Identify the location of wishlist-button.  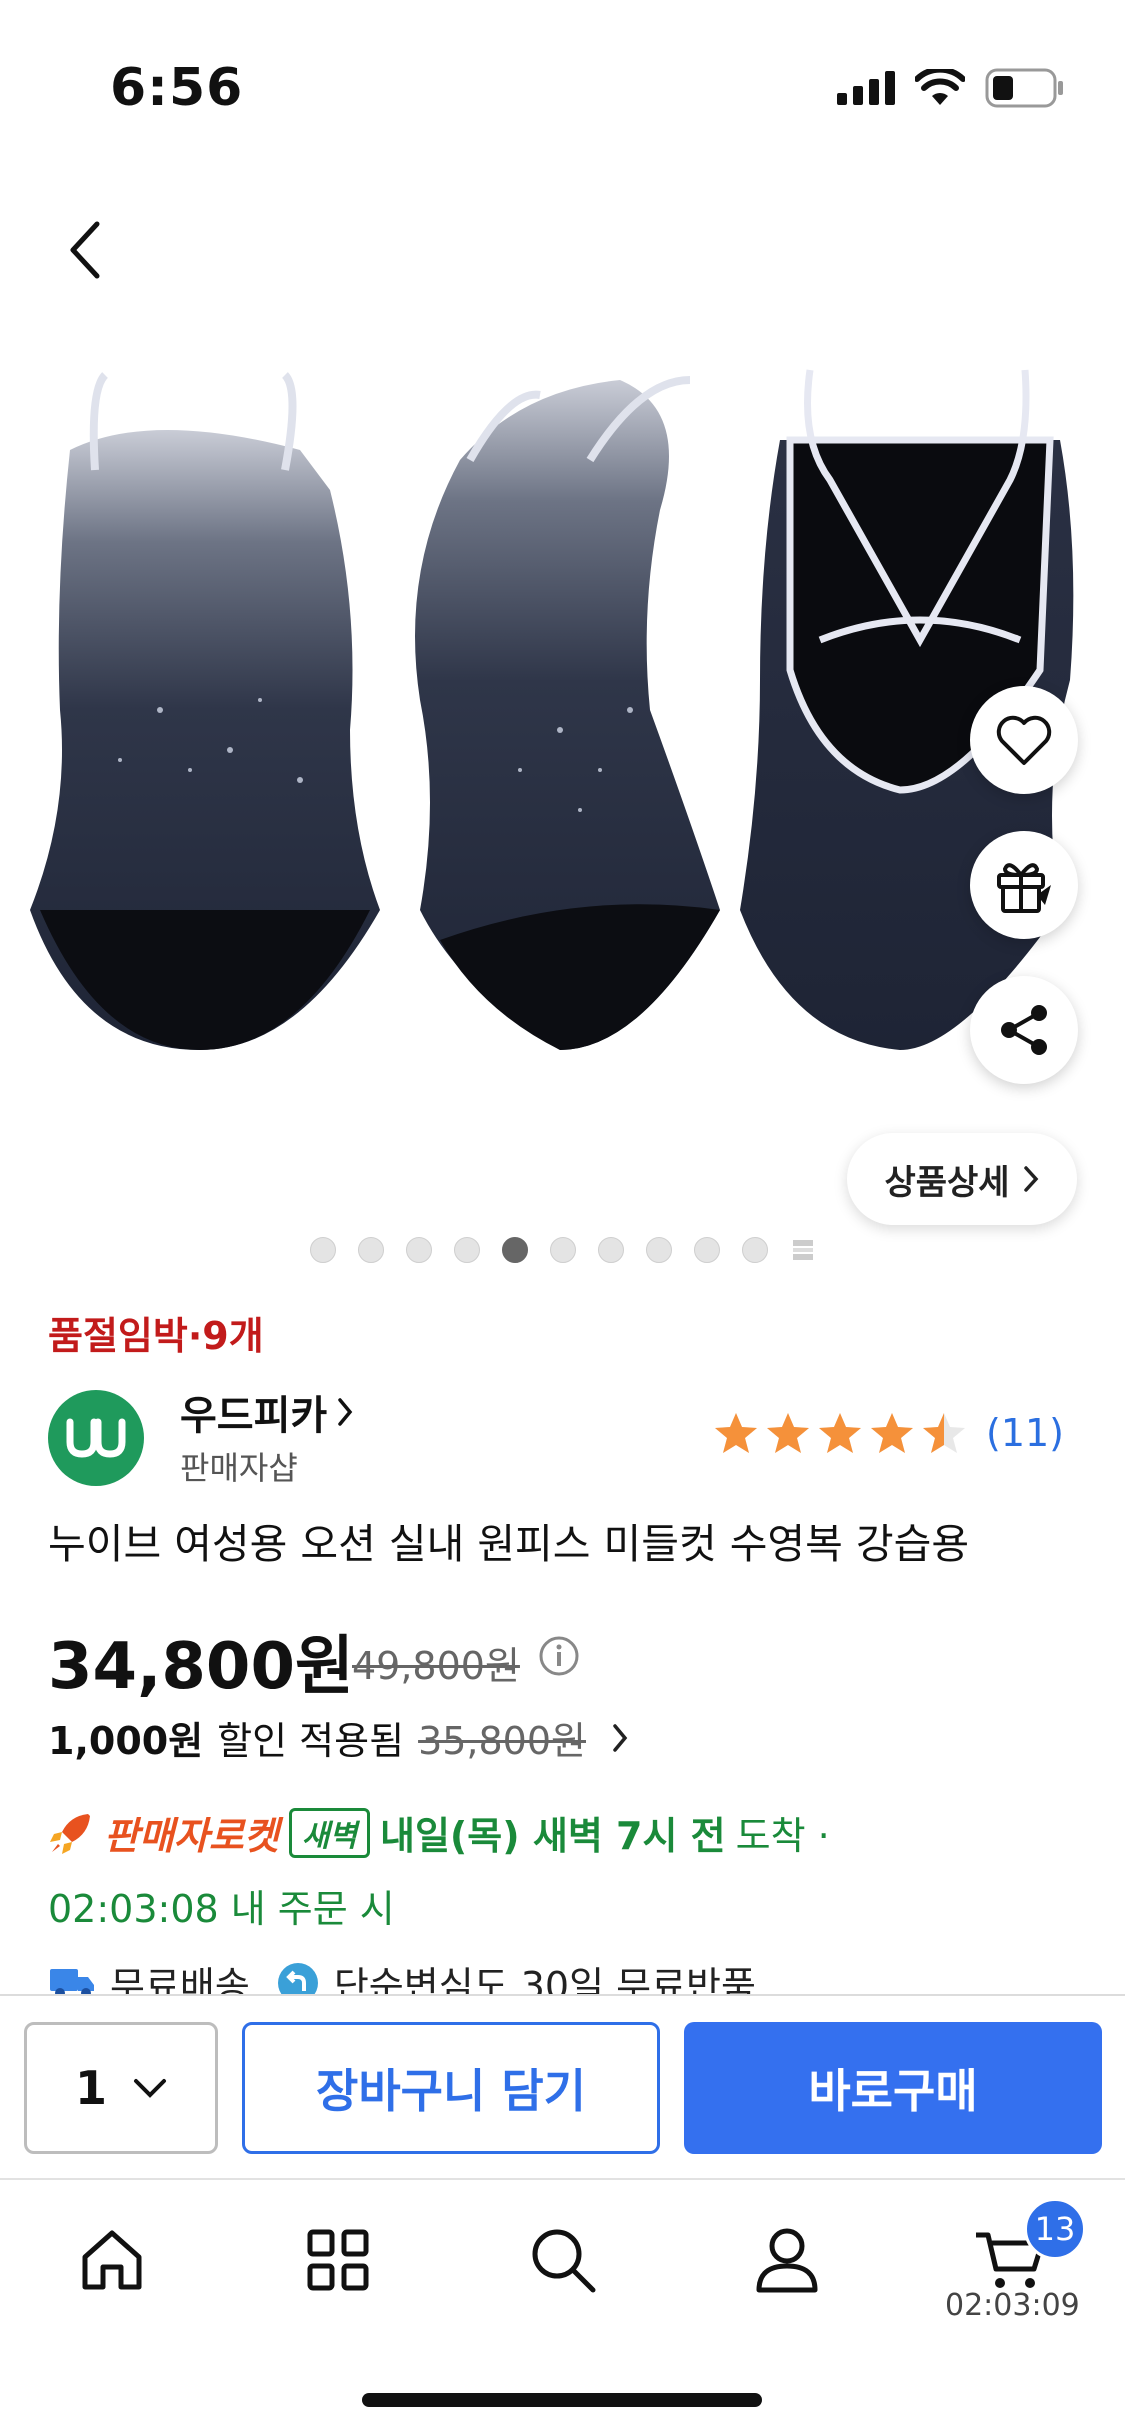
(1024, 740).